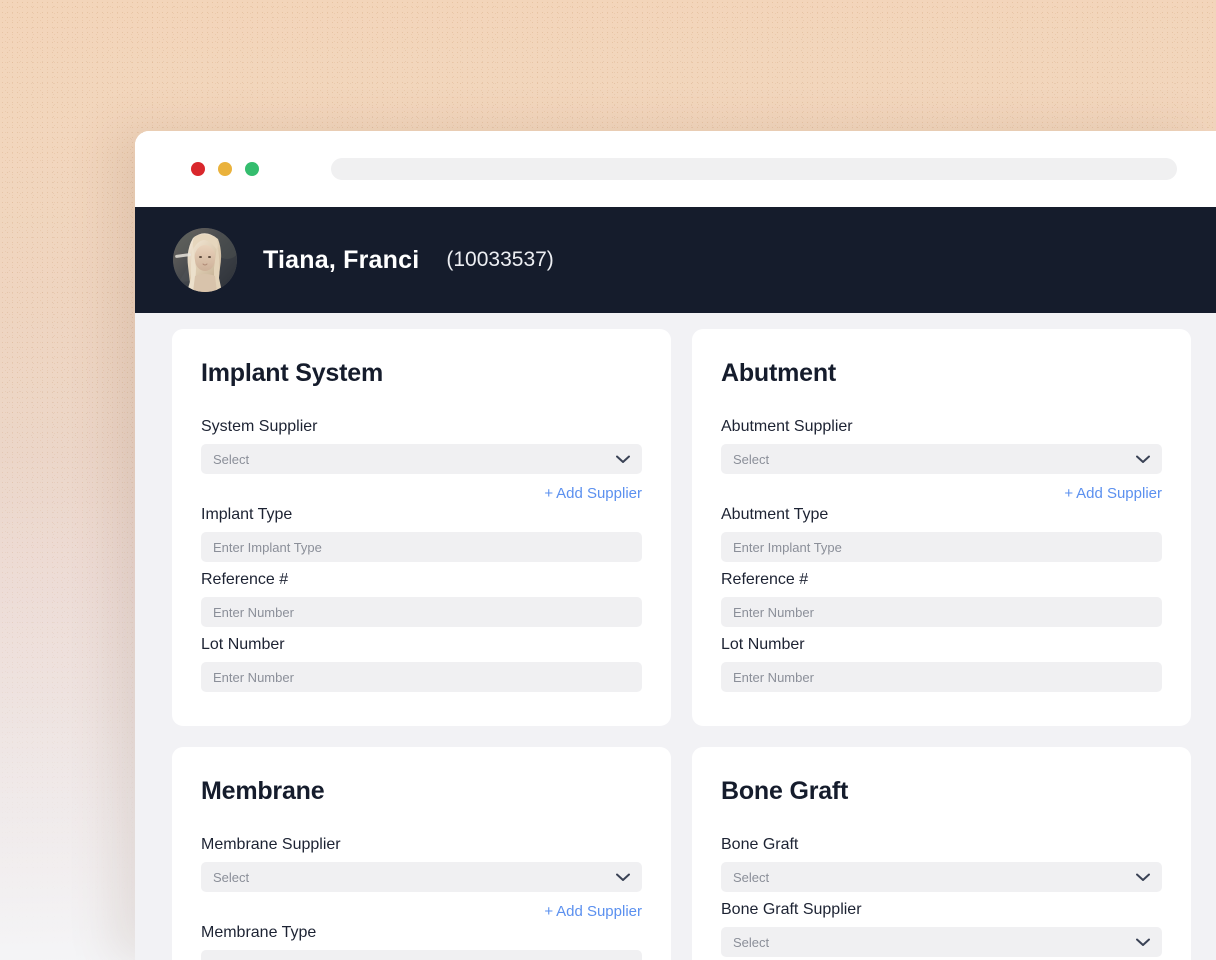 Image resolution: width=1216 pixels, height=960 pixels. I want to click on add-supplier-link-abutment: + Add Supplier, so click(941, 493).